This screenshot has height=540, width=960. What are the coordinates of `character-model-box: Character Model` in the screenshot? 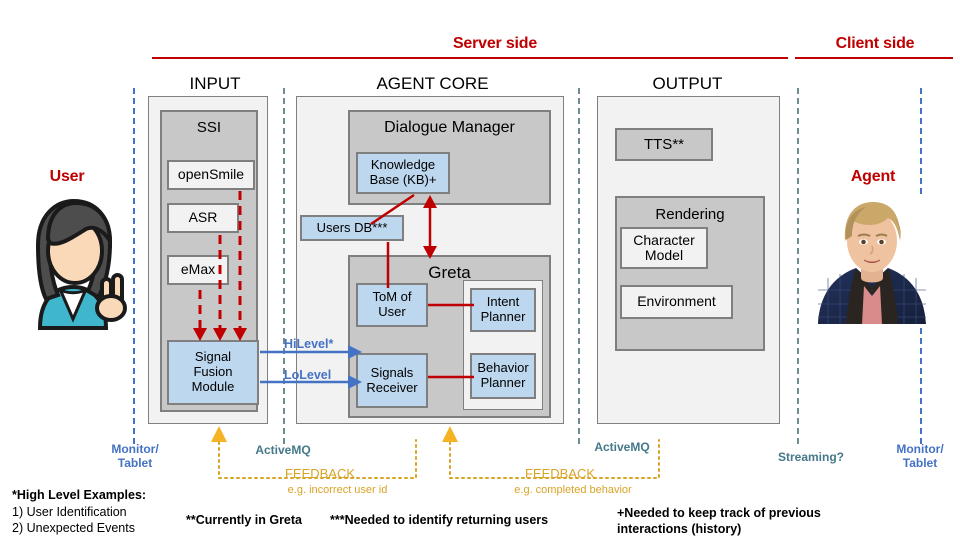 It's located at (664, 248).